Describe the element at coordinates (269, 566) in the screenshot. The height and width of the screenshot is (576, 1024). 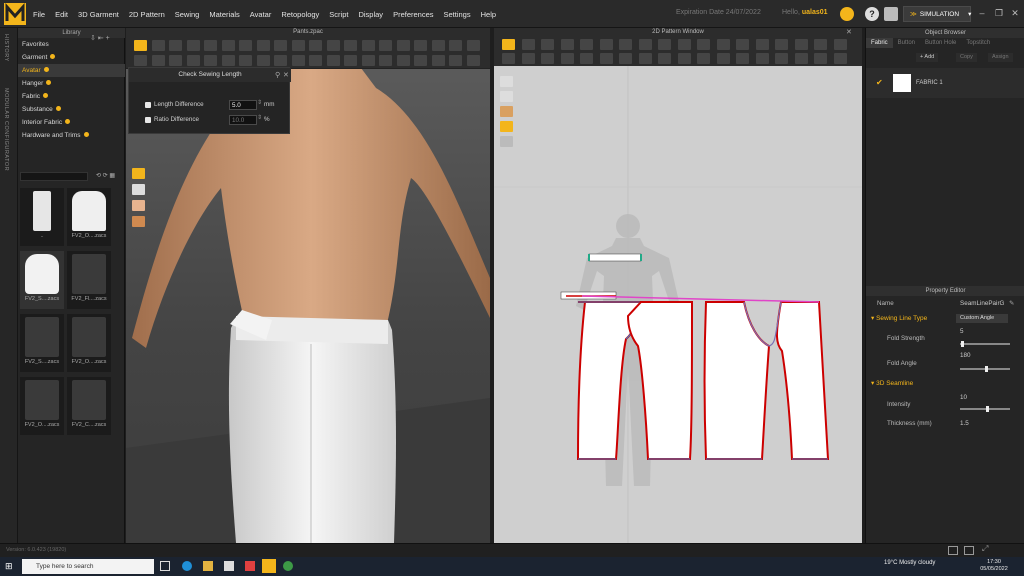
I see `clo-taskbar-icon` at that location.